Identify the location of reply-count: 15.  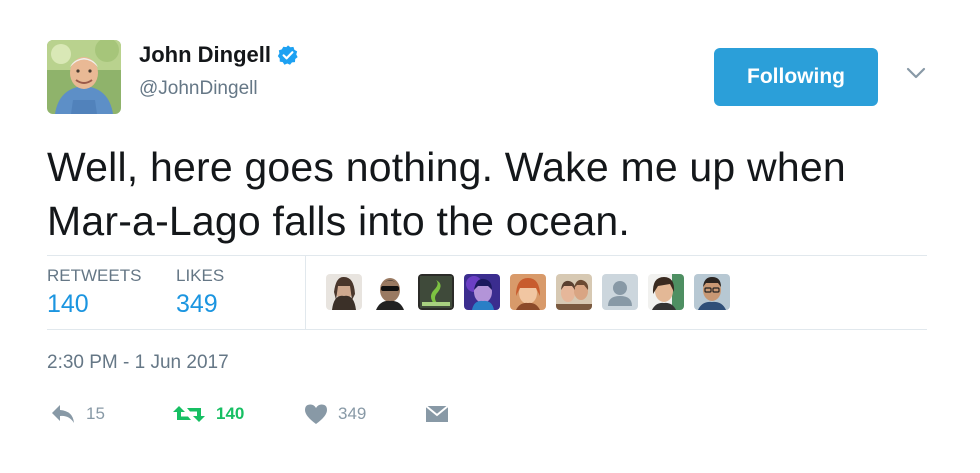
(95, 413).